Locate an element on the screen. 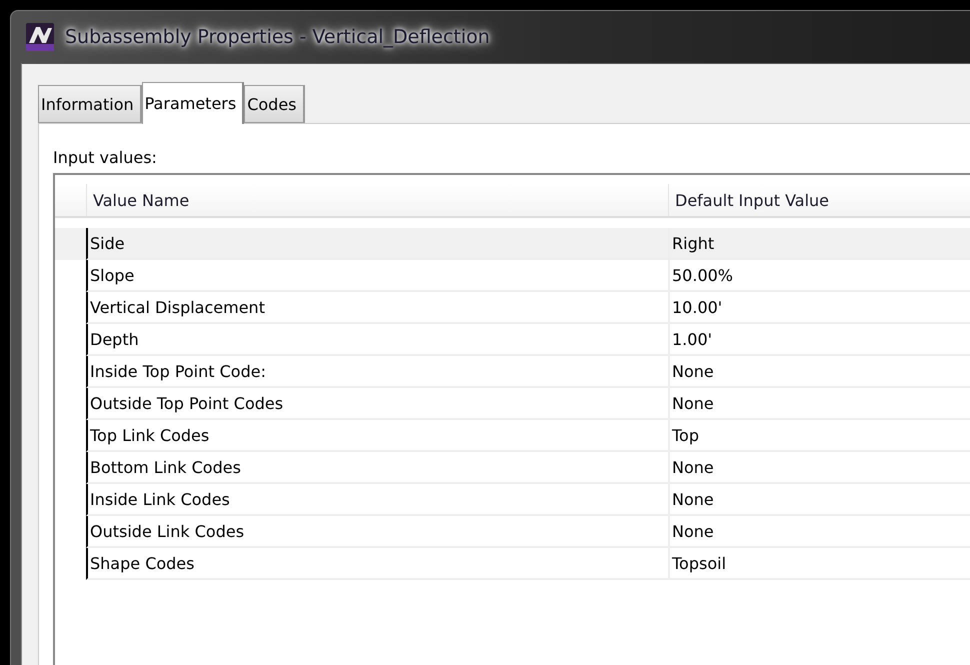  table-row: Side Right is located at coordinates (512, 244).